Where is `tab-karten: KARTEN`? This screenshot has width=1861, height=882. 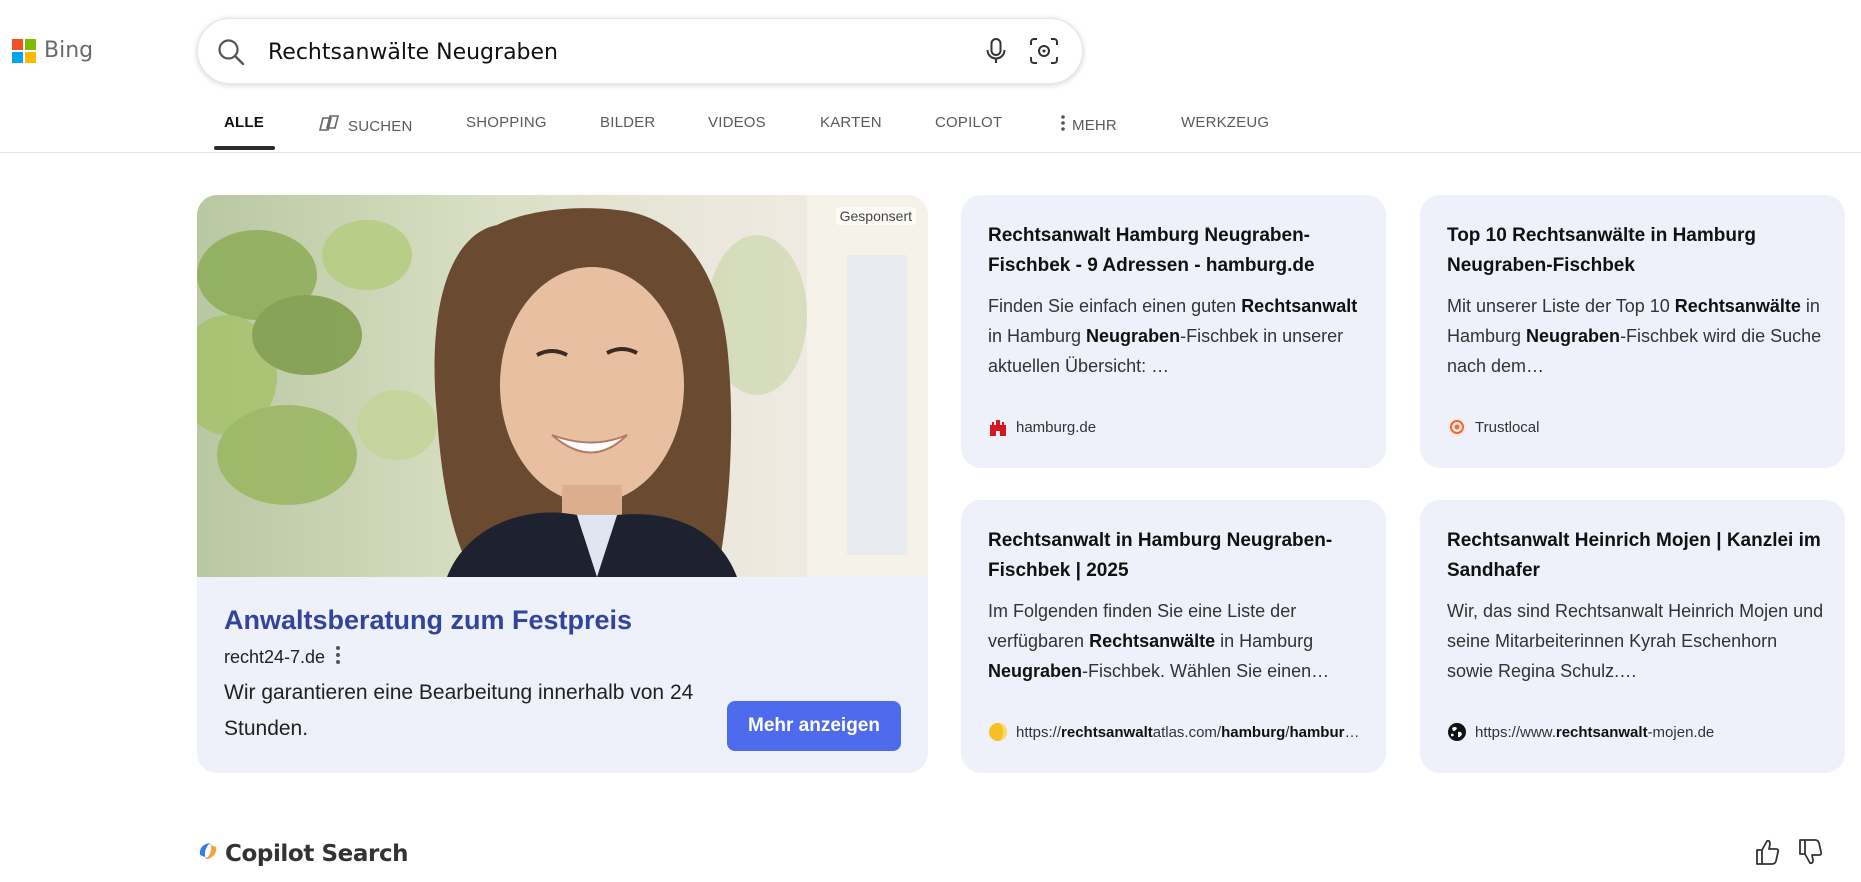 tab-karten: KARTEN is located at coordinates (851, 122).